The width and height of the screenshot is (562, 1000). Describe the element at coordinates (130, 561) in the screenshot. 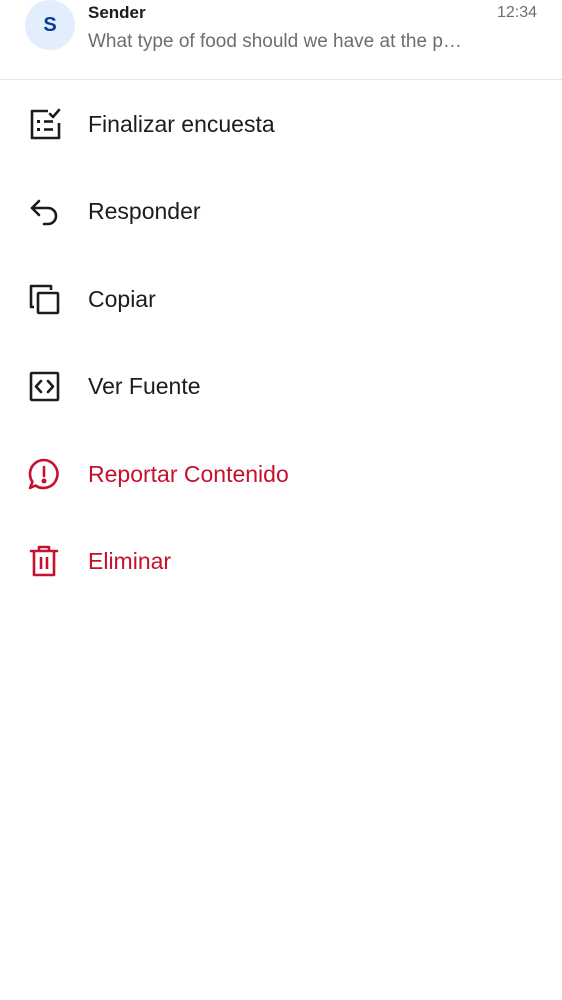

I see `delete-label: Eliminar` at that location.